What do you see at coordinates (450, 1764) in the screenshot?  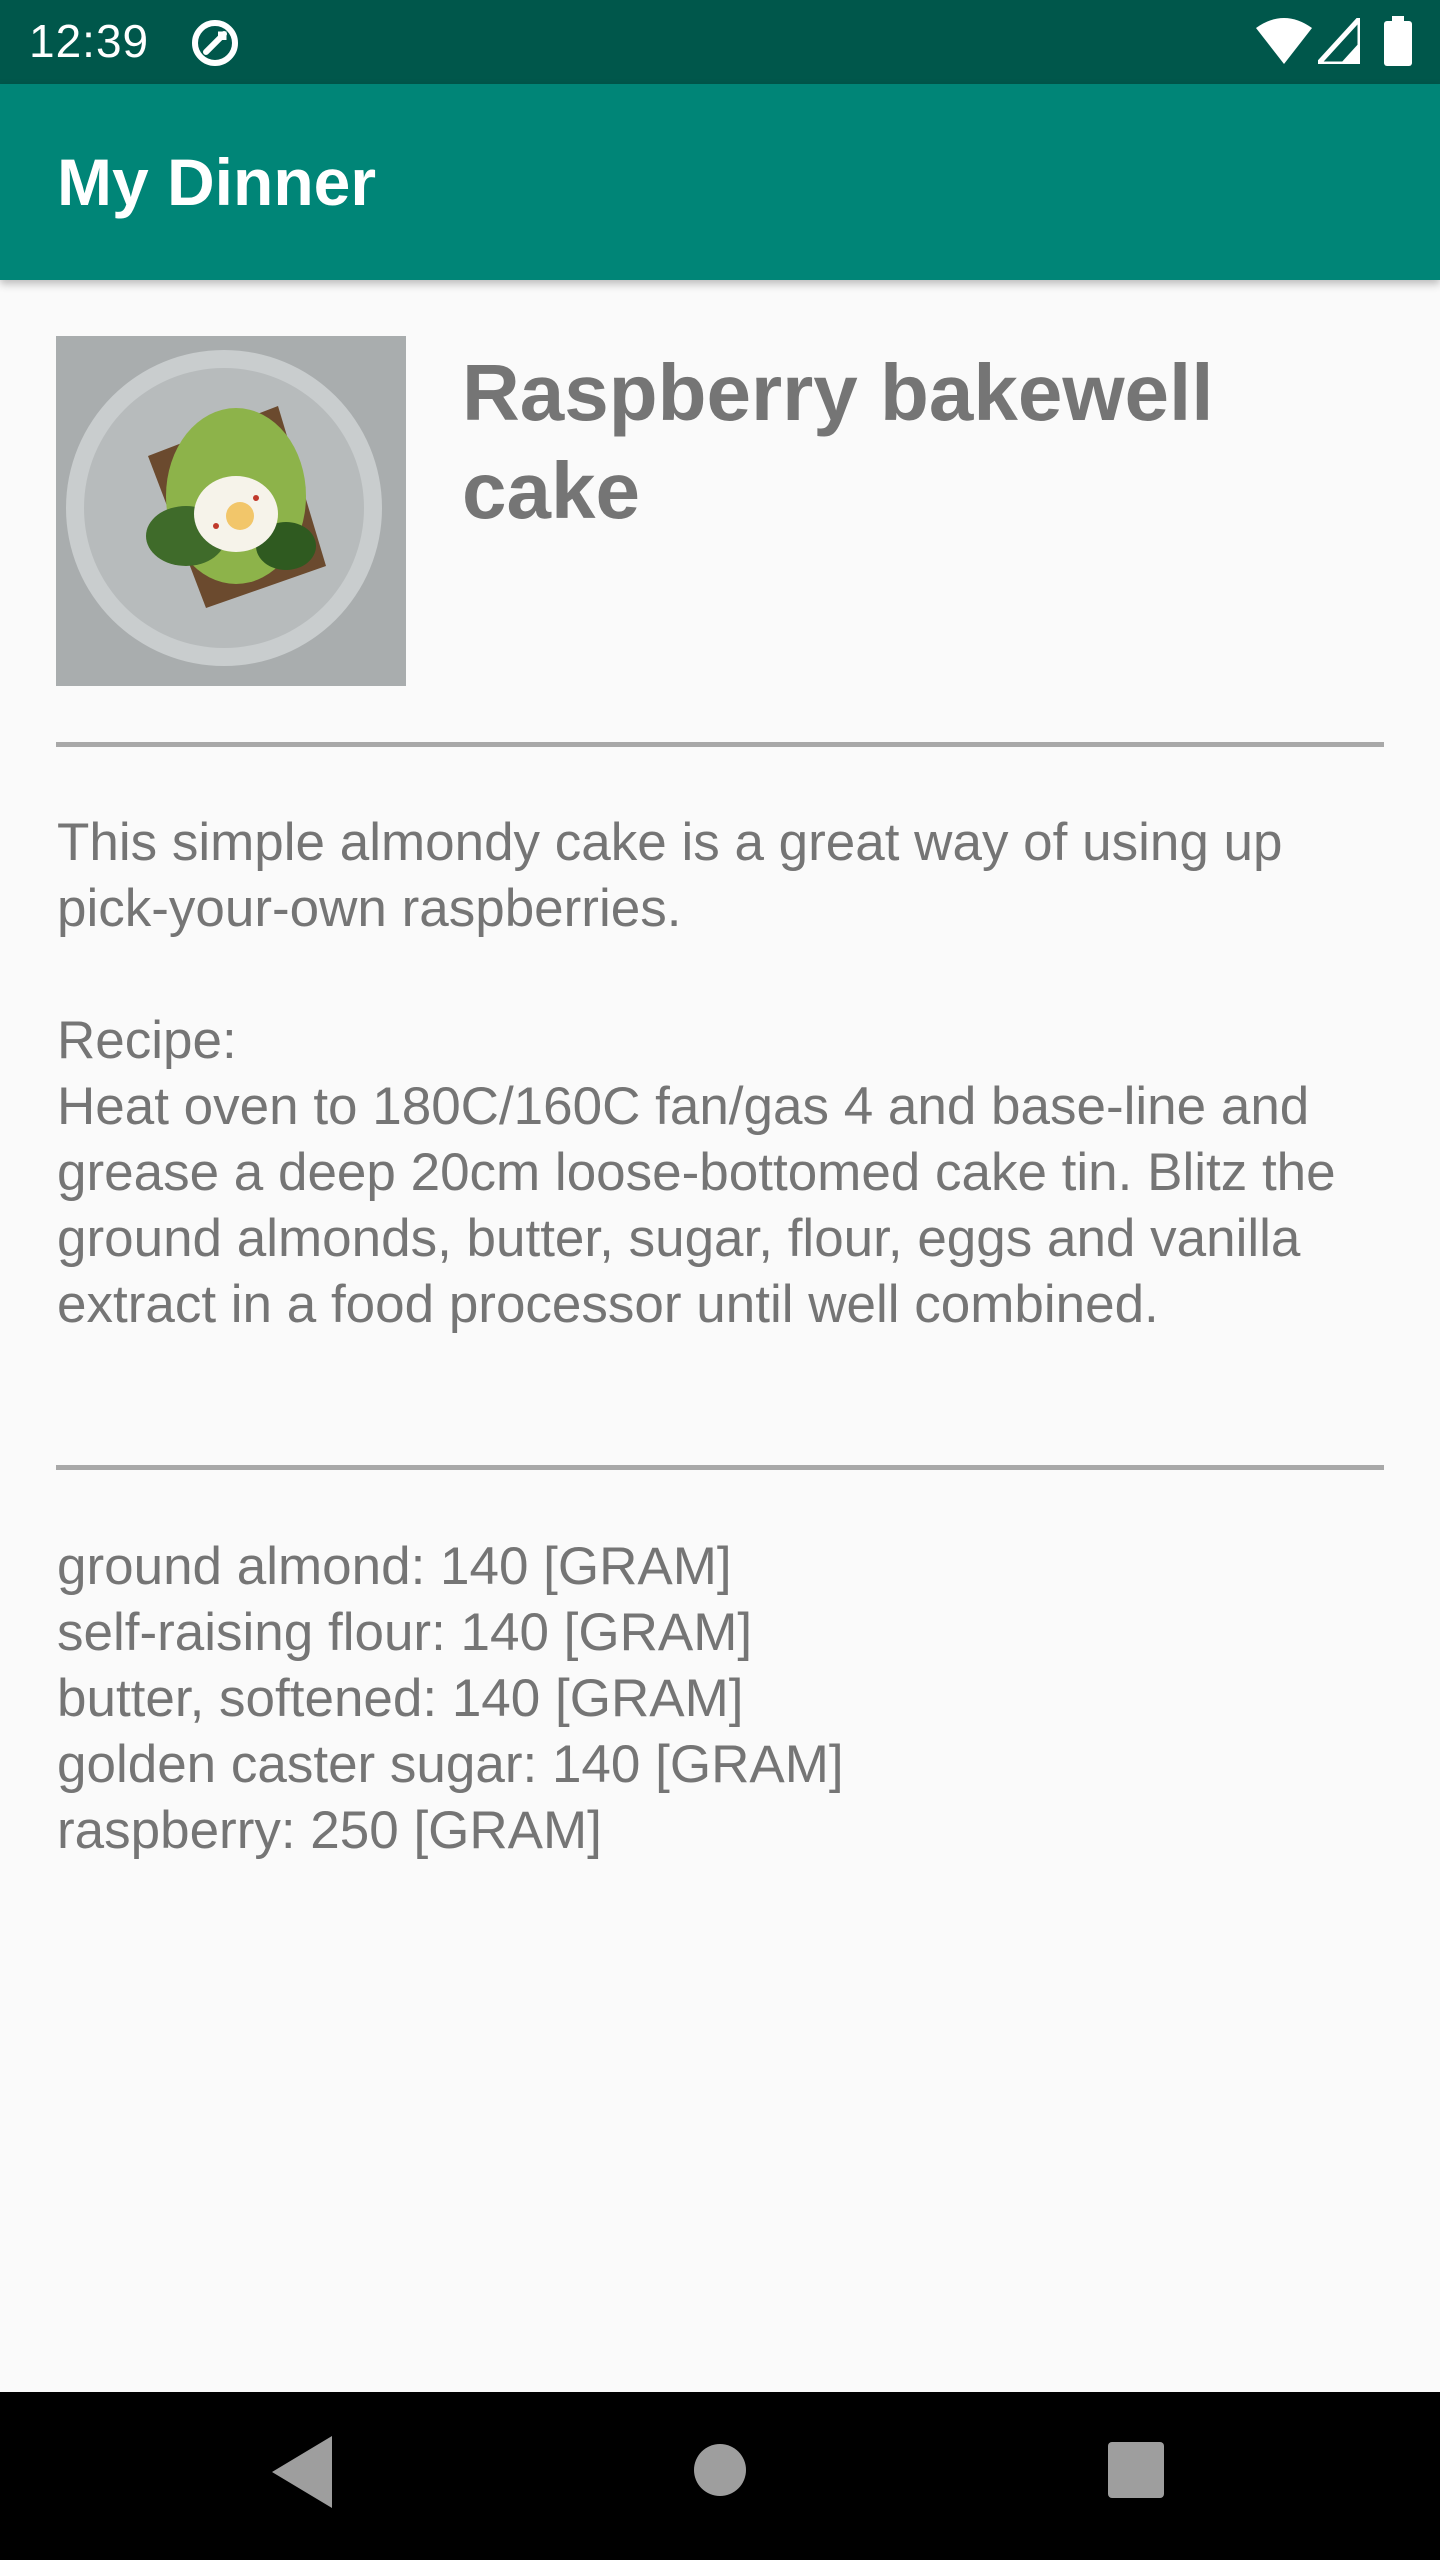 I see `ingredient-item: golden caster sugar: 140 [GRAM]` at bounding box center [450, 1764].